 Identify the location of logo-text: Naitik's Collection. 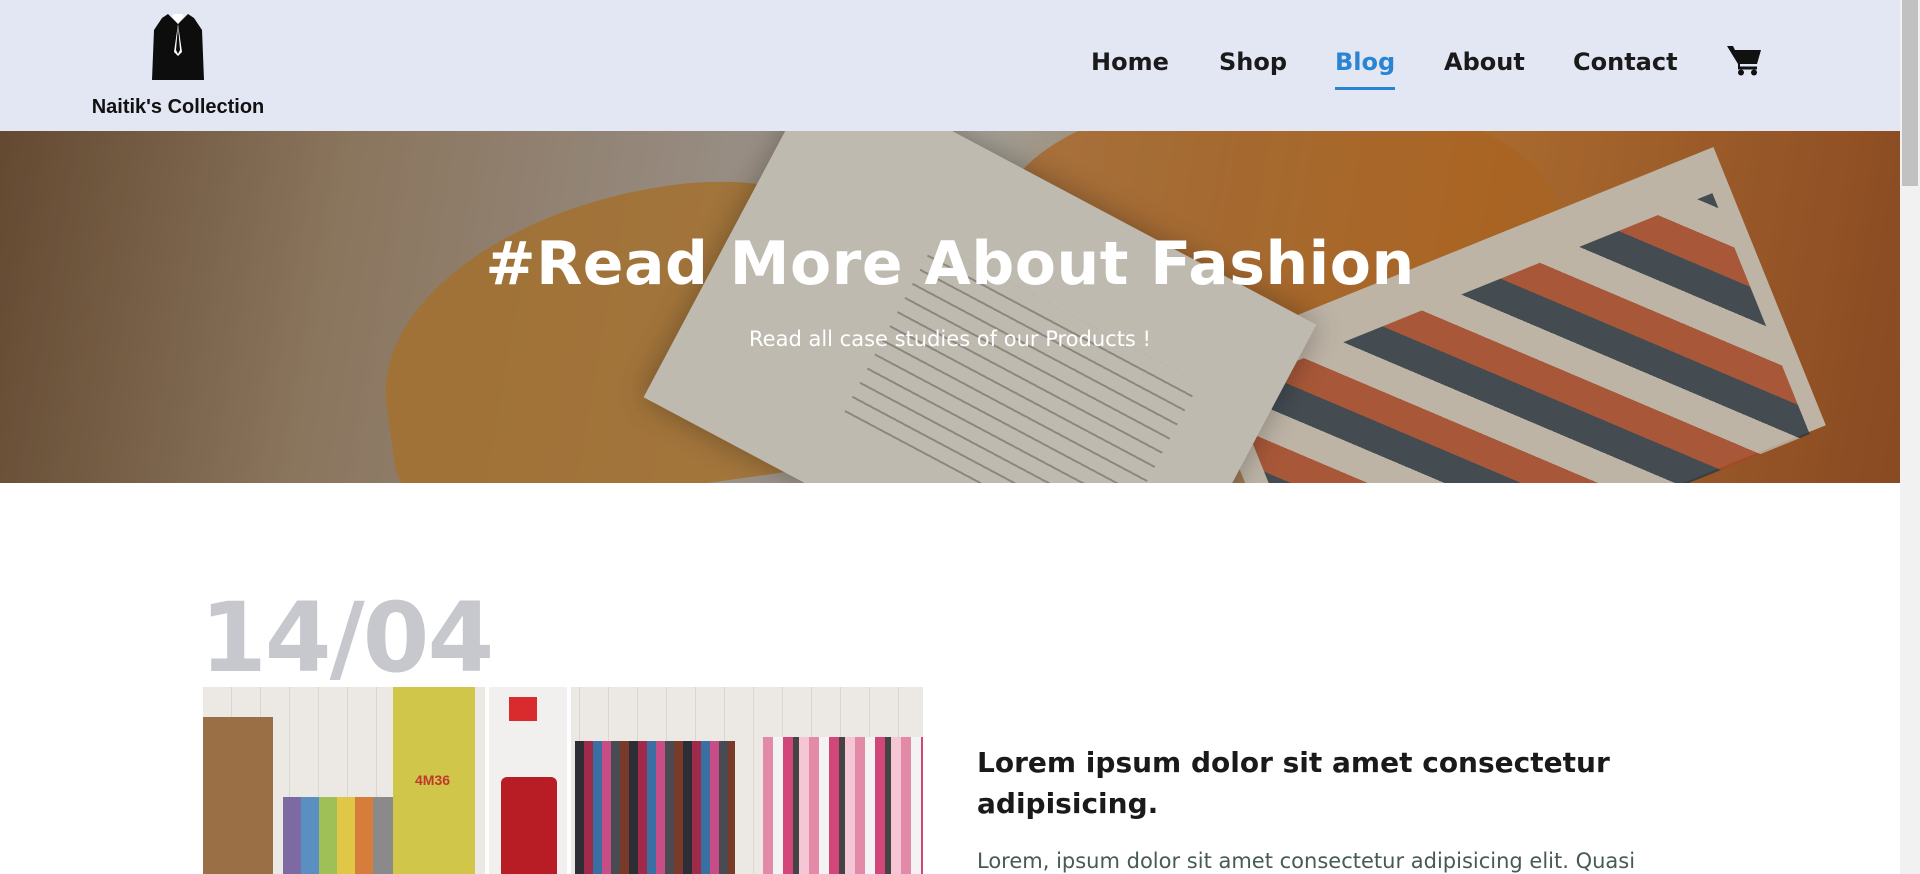
(178, 107).